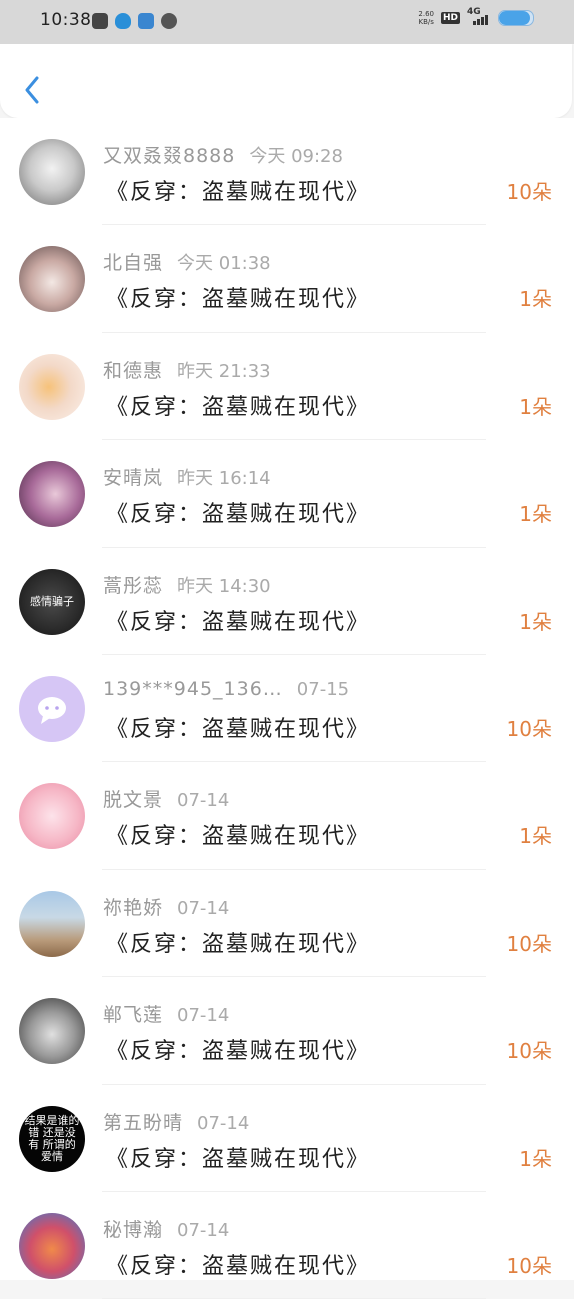 This screenshot has width=574, height=1299. What do you see at coordinates (287, 494) in the screenshot?
I see `list-item: 安晴岚 昨天 16:14 《反穿：盗墓贼在现代》 1朵` at bounding box center [287, 494].